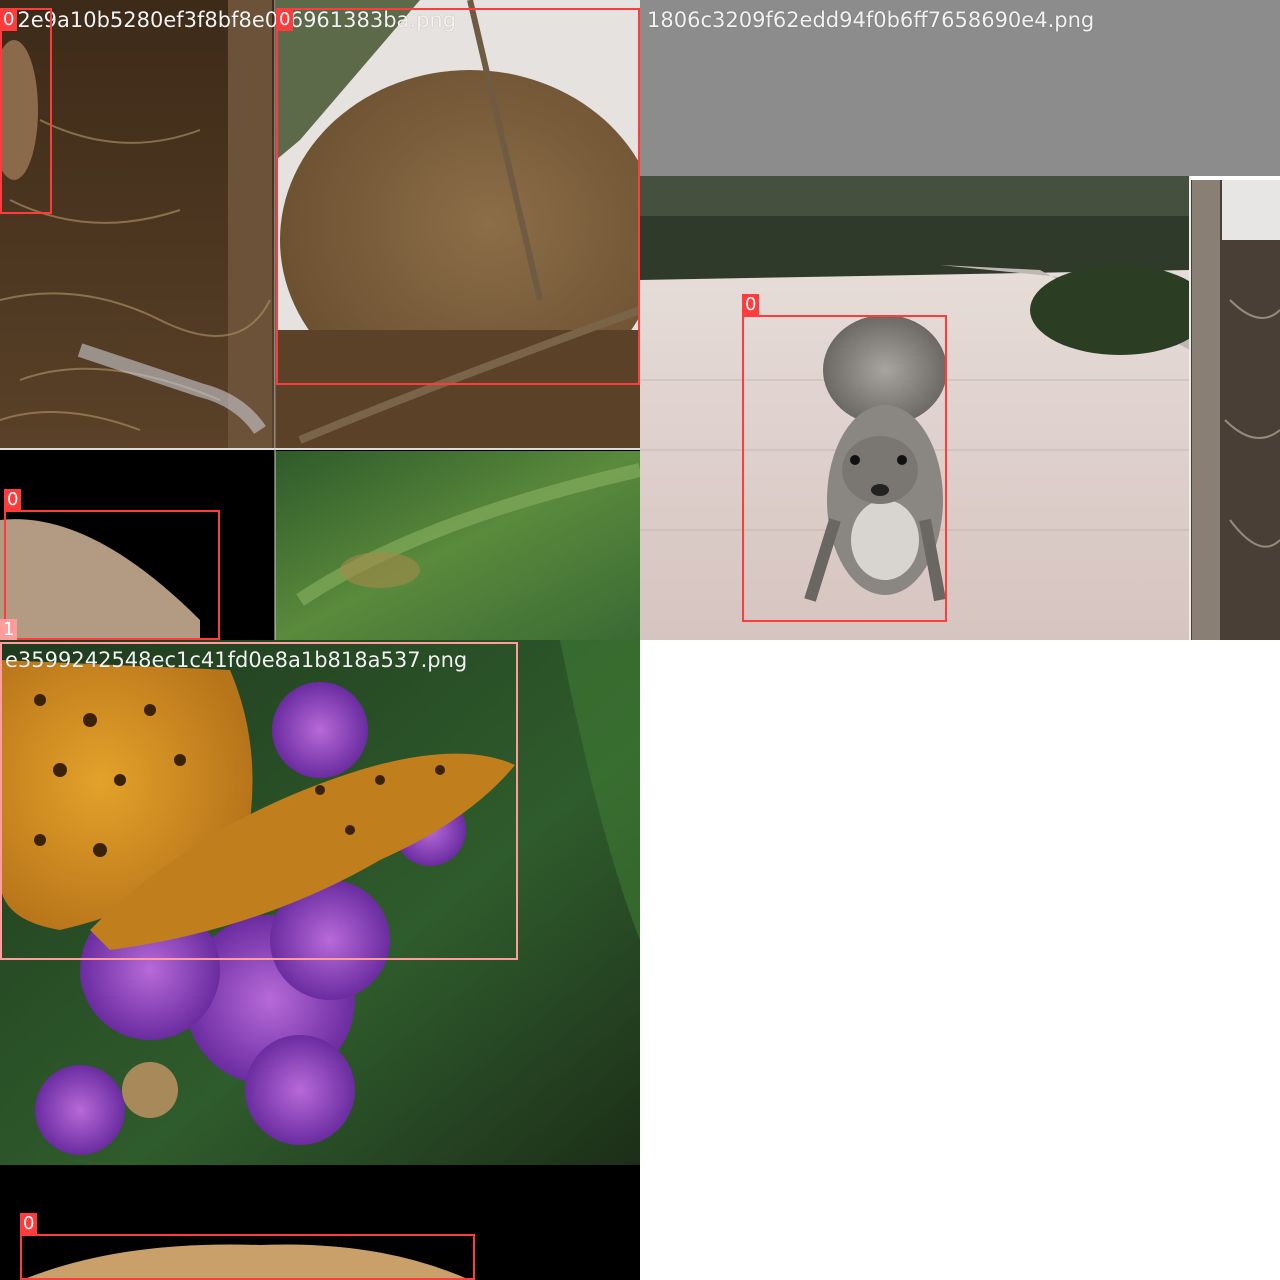 The width and height of the screenshot is (1280, 1280). Describe the element at coordinates (871, 20) in the screenshot. I see `tile-filename-label: 1806c3209f62edd94f0b6ff7658690e4.png` at that location.